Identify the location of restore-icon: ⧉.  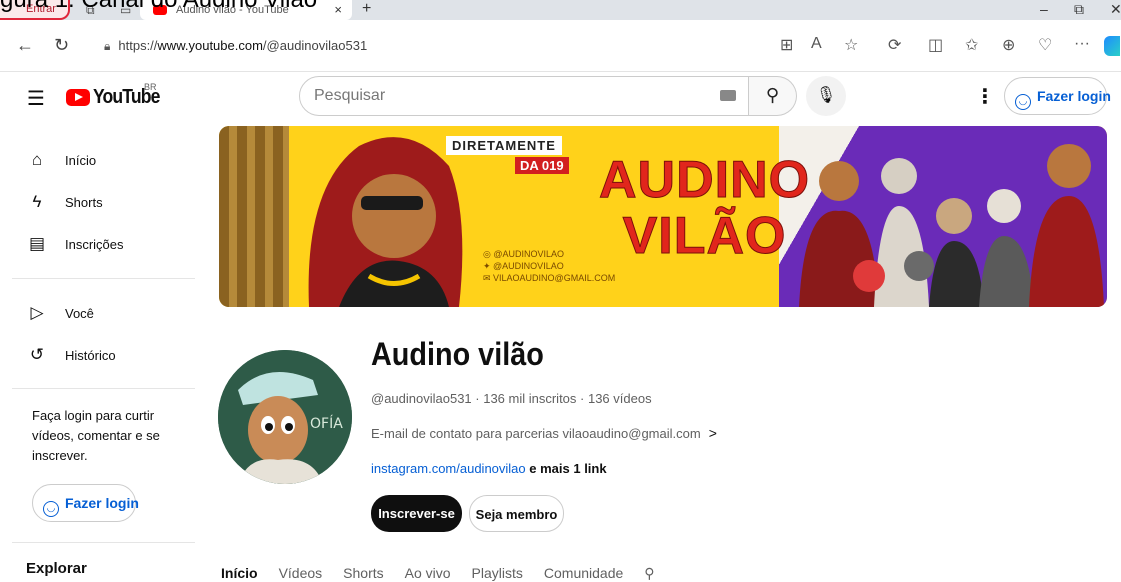
(1079, 9).